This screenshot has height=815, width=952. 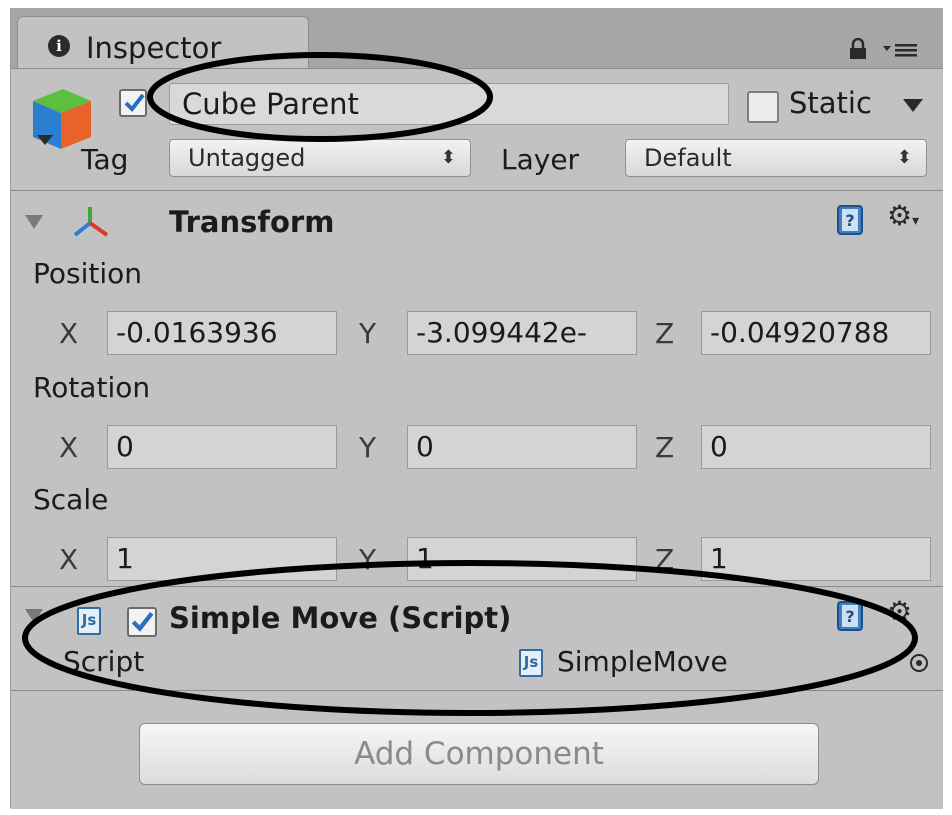 I want to click on script-field-label: Script, so click(x=104, y=661).